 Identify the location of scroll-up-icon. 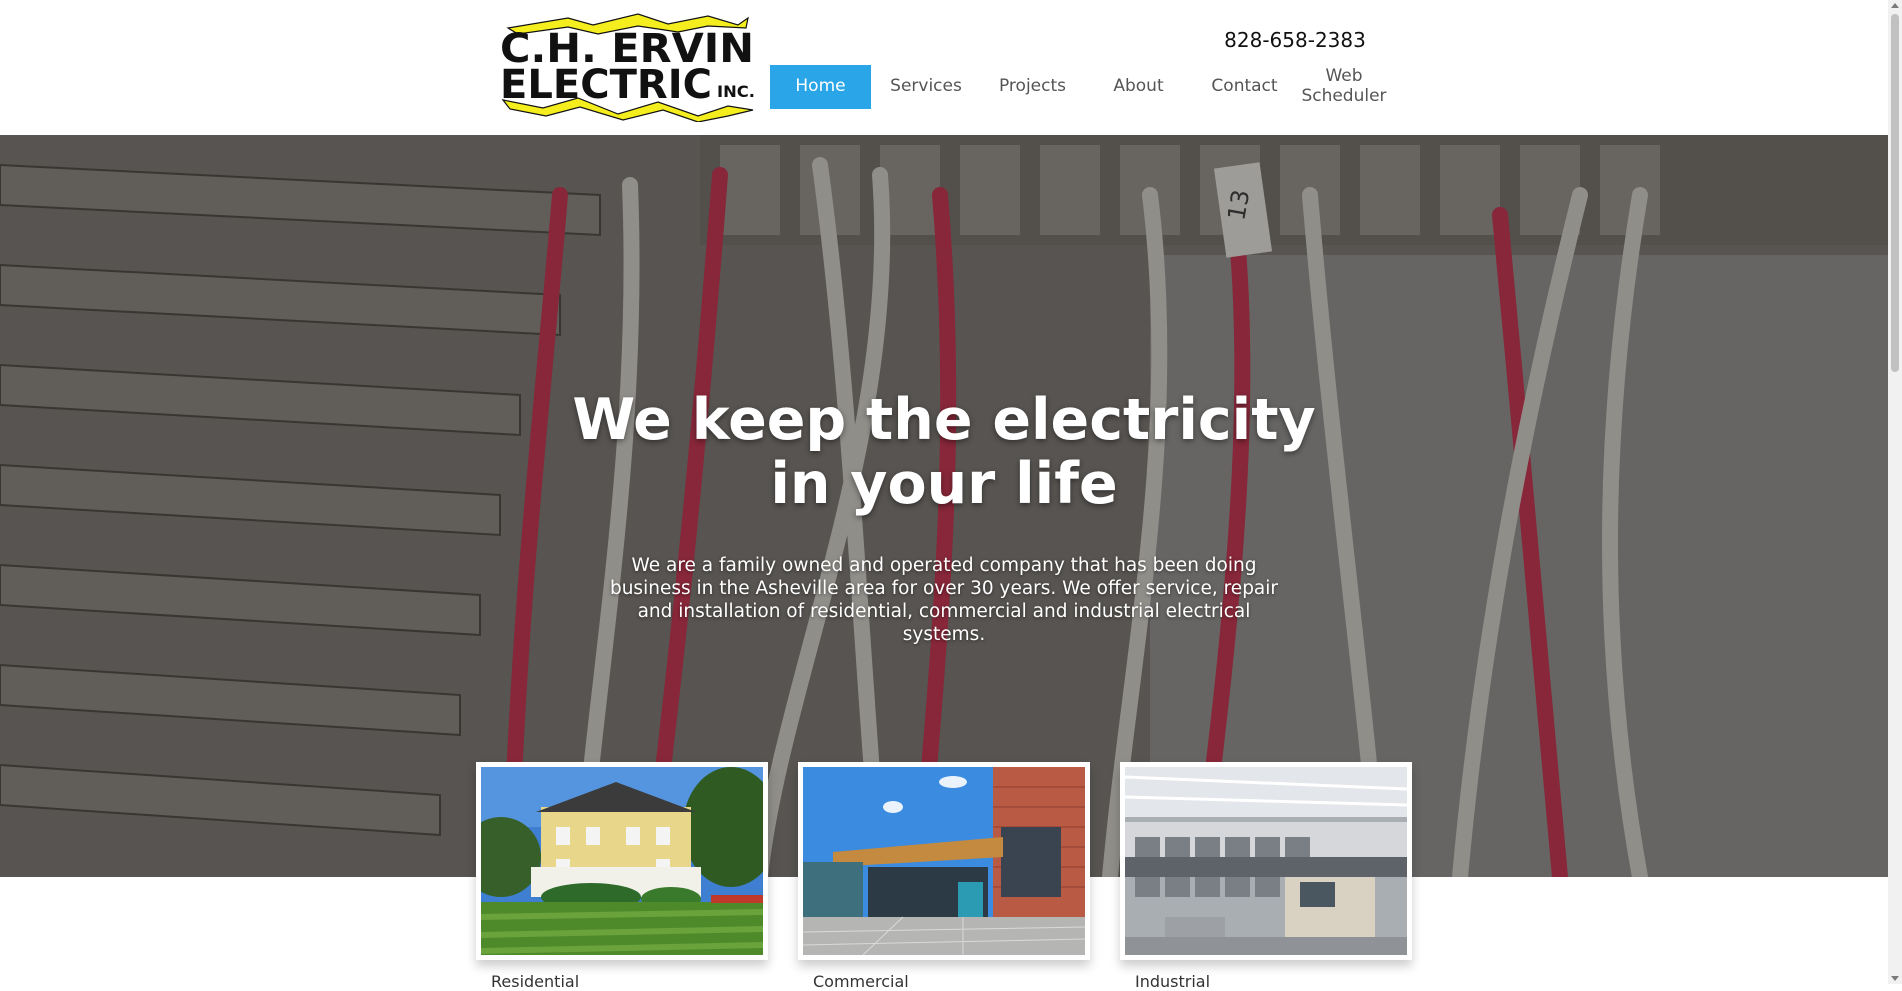
(1895, 5).